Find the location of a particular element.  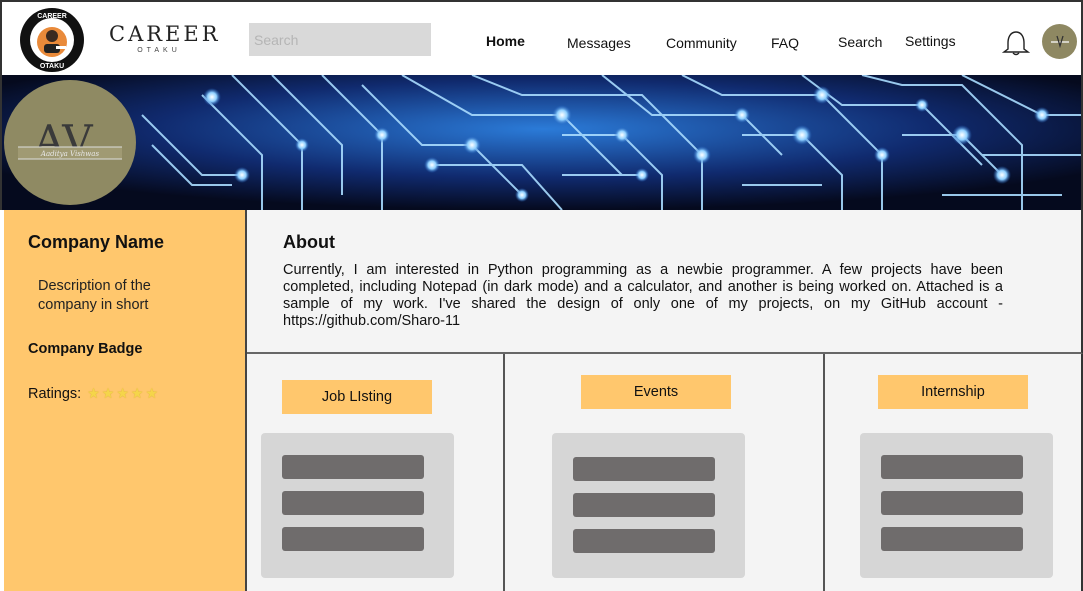

bell-icon is located at coordinates (1016, 43).